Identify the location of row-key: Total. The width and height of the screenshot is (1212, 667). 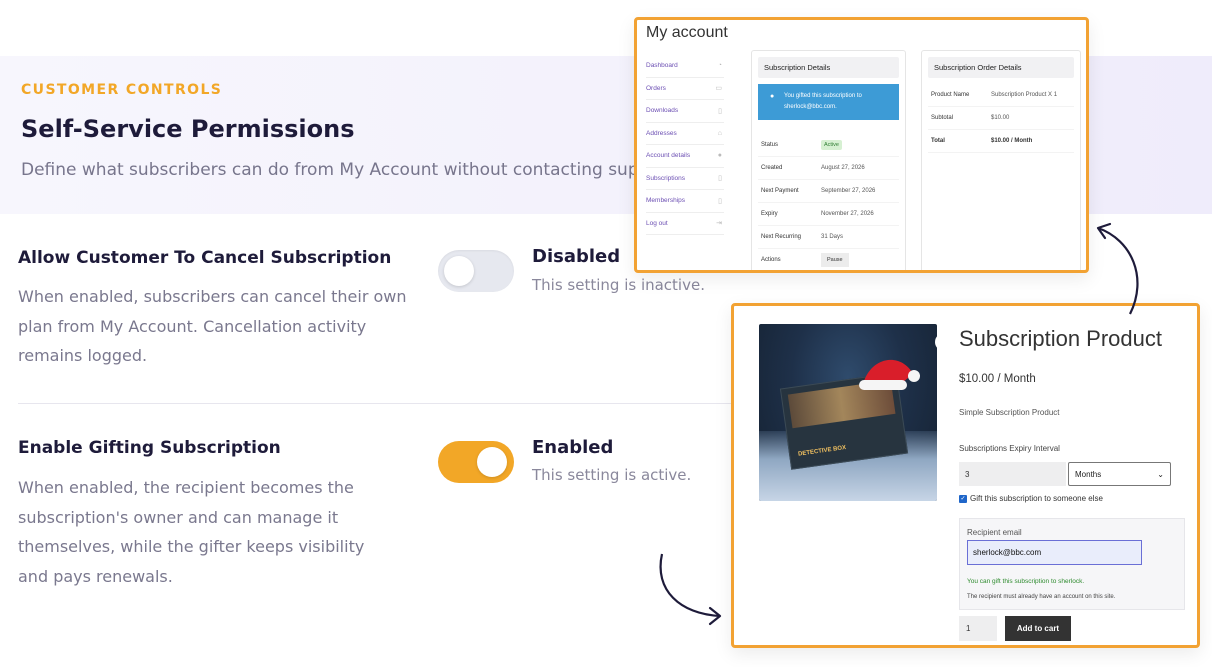
(938, 141).